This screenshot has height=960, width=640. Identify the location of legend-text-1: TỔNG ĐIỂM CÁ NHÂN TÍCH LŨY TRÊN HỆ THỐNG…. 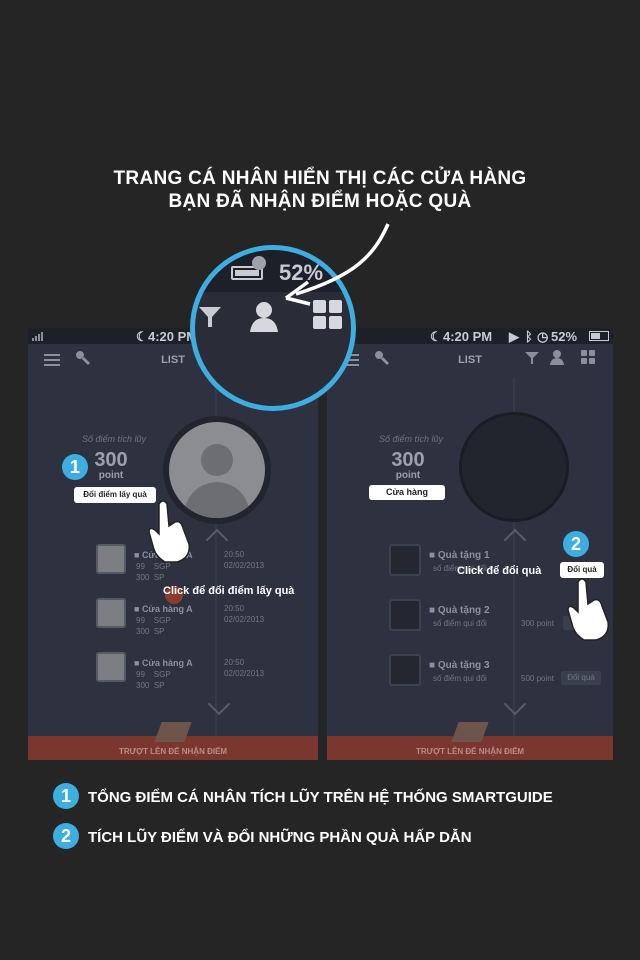
(320, 797).